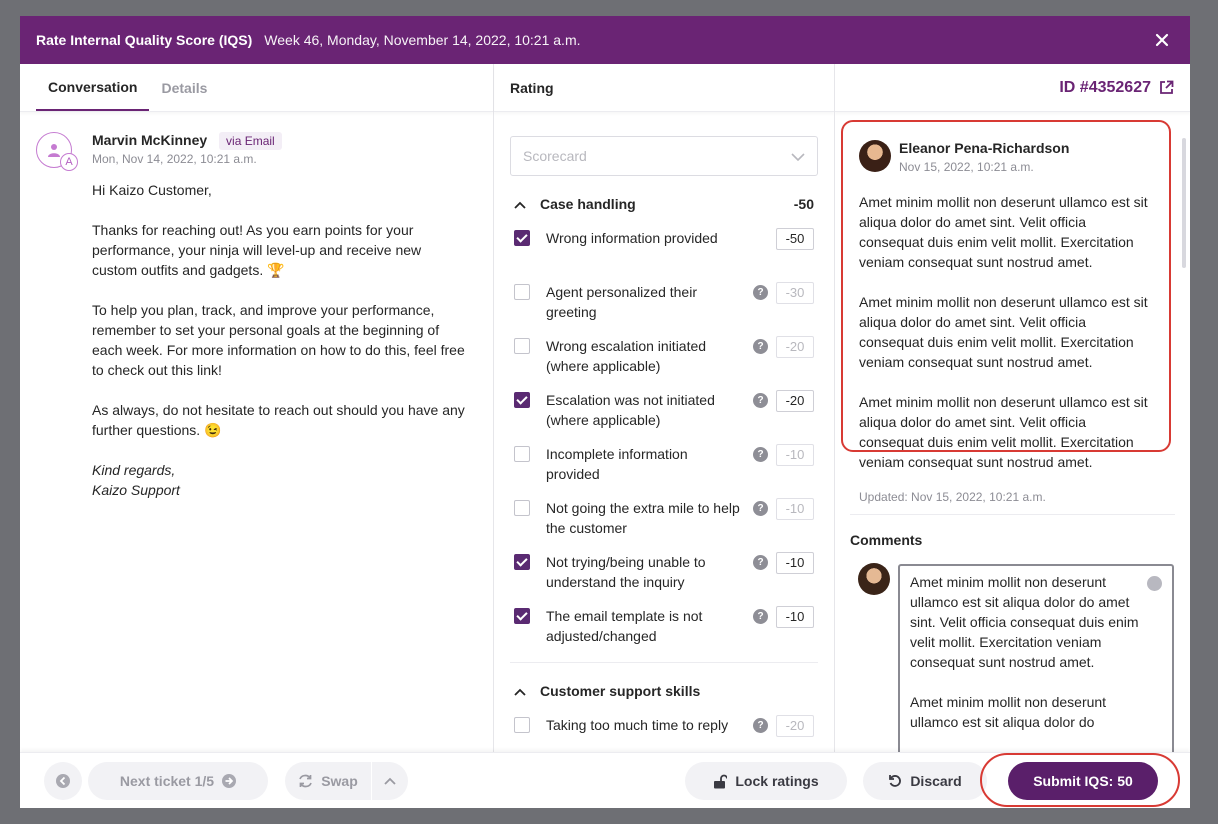 The height and width of the screenshot is (824, 1218). I want to click on external-link-icon, so click(1166, 87).